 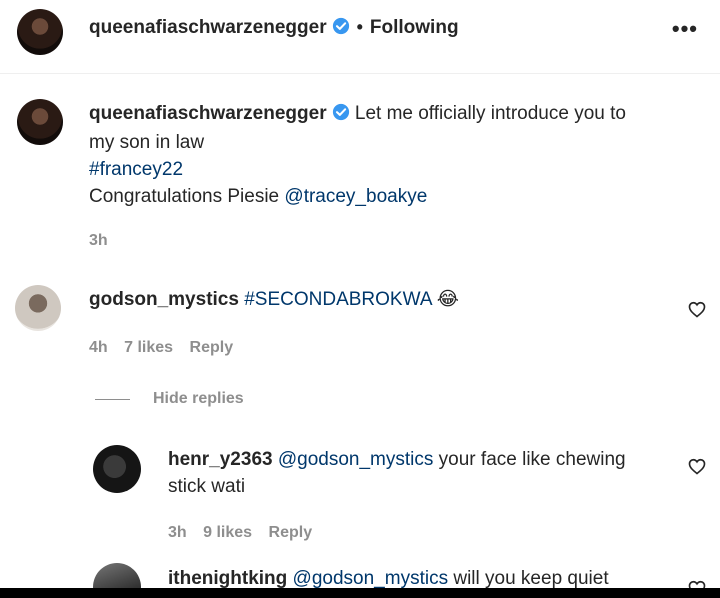 I want to click on header-username: queenafiaschwarzenegger, so click(x=208, y=27).